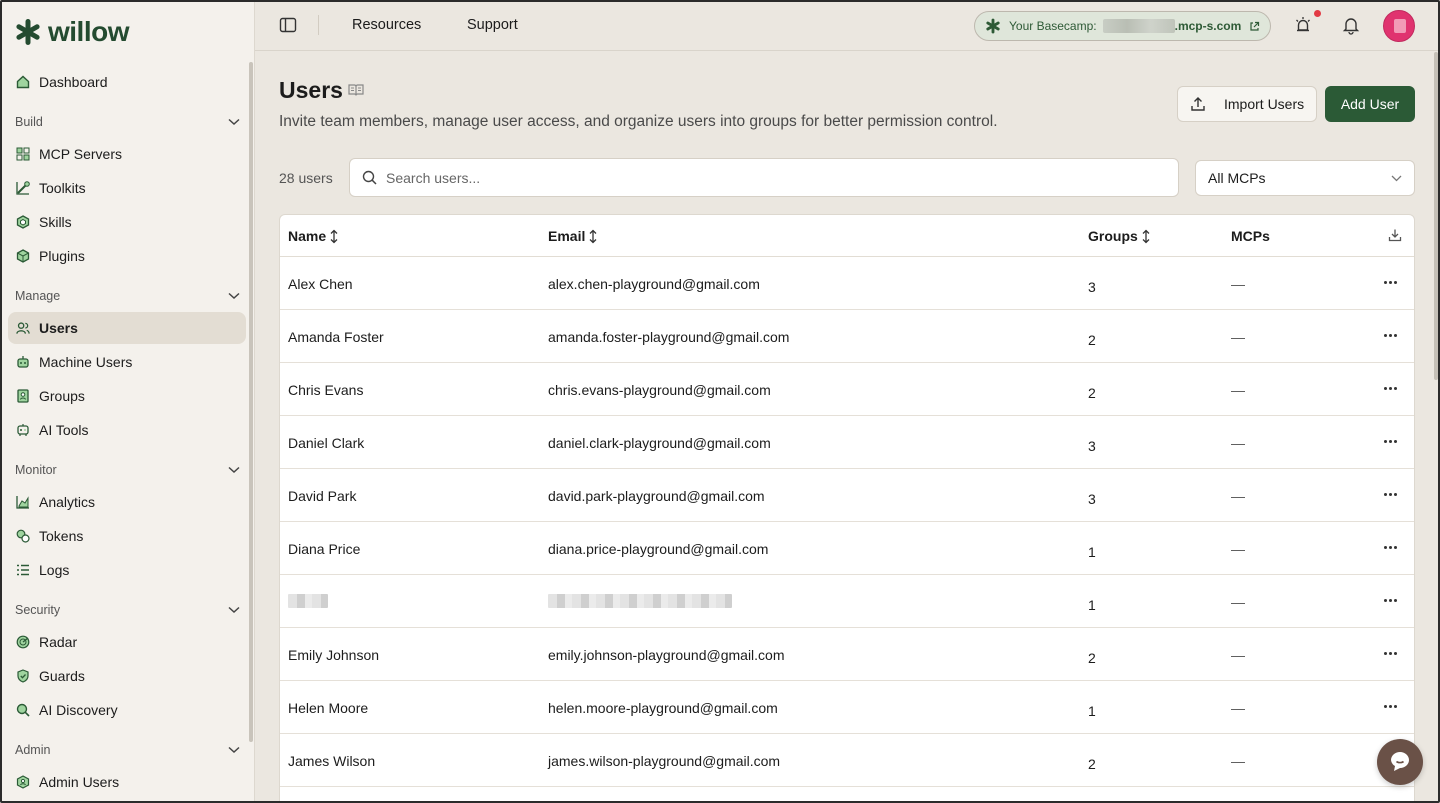  What do you see at coordinates (1370, 104) in the screenshot?
I see `add-user-button: Add User` at bounding box center [1370, 104].